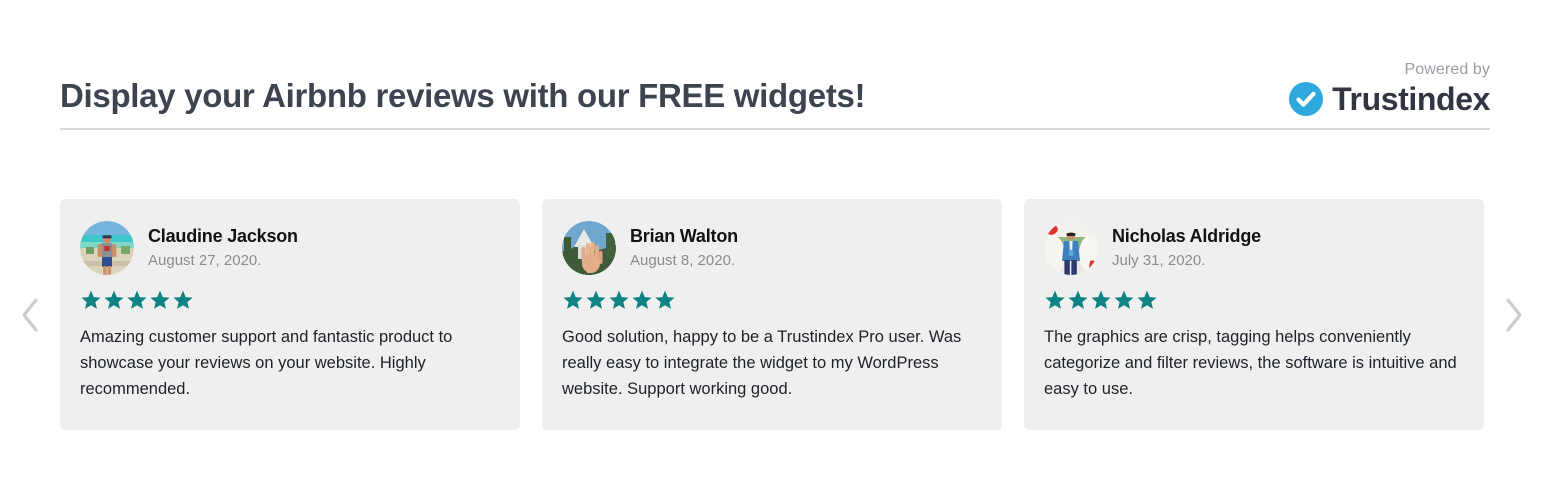 Image resolution: width=1544 pixels, height=500 pixels. Describe the element at coordinates (1186, 236) in the screenshot. I see `reviewer-name: Nicholas Aldridge` at that location.